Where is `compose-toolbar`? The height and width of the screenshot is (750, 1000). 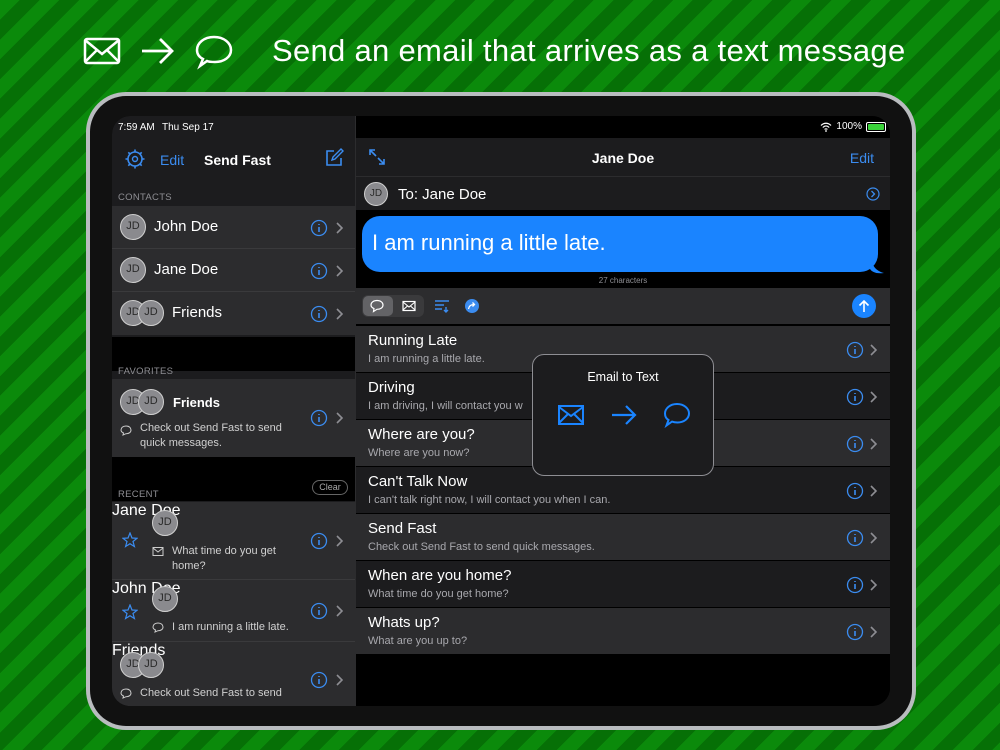 compose-toolbar is located at coordinates (623, 306).